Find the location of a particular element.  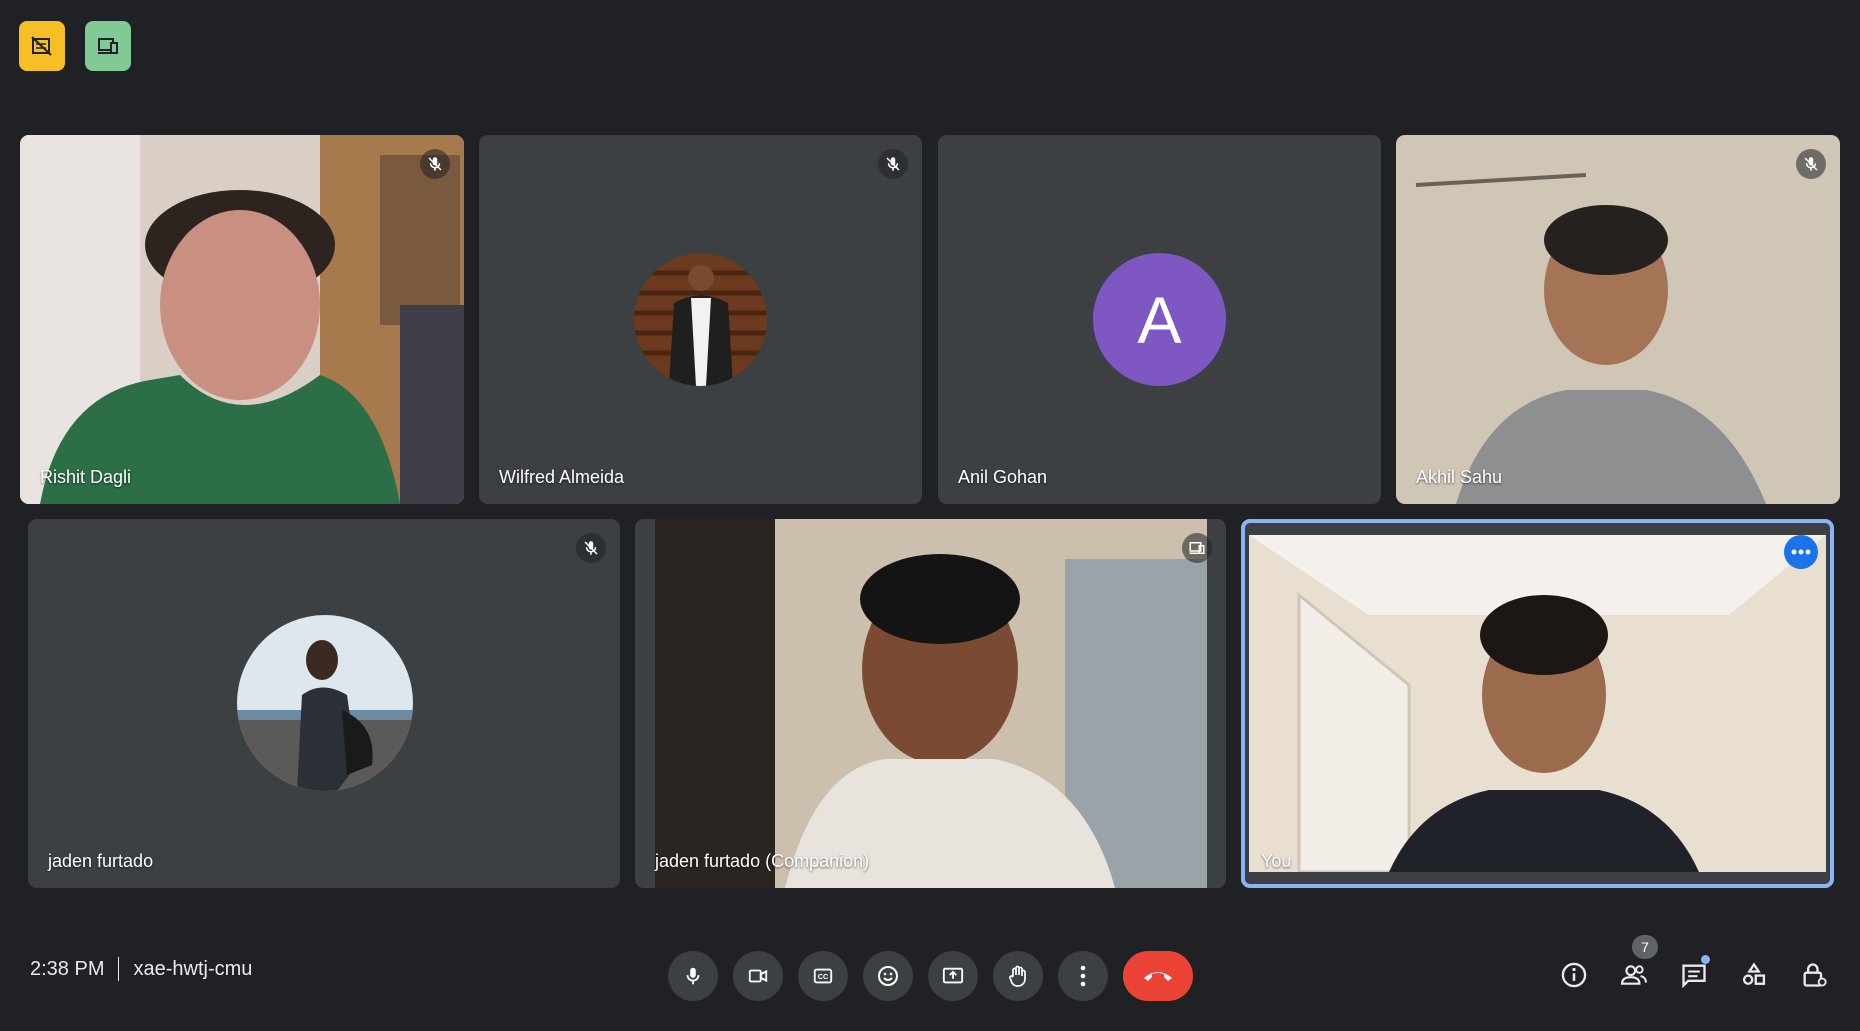

companion-mode-badge is located at coordinates (108, 46).